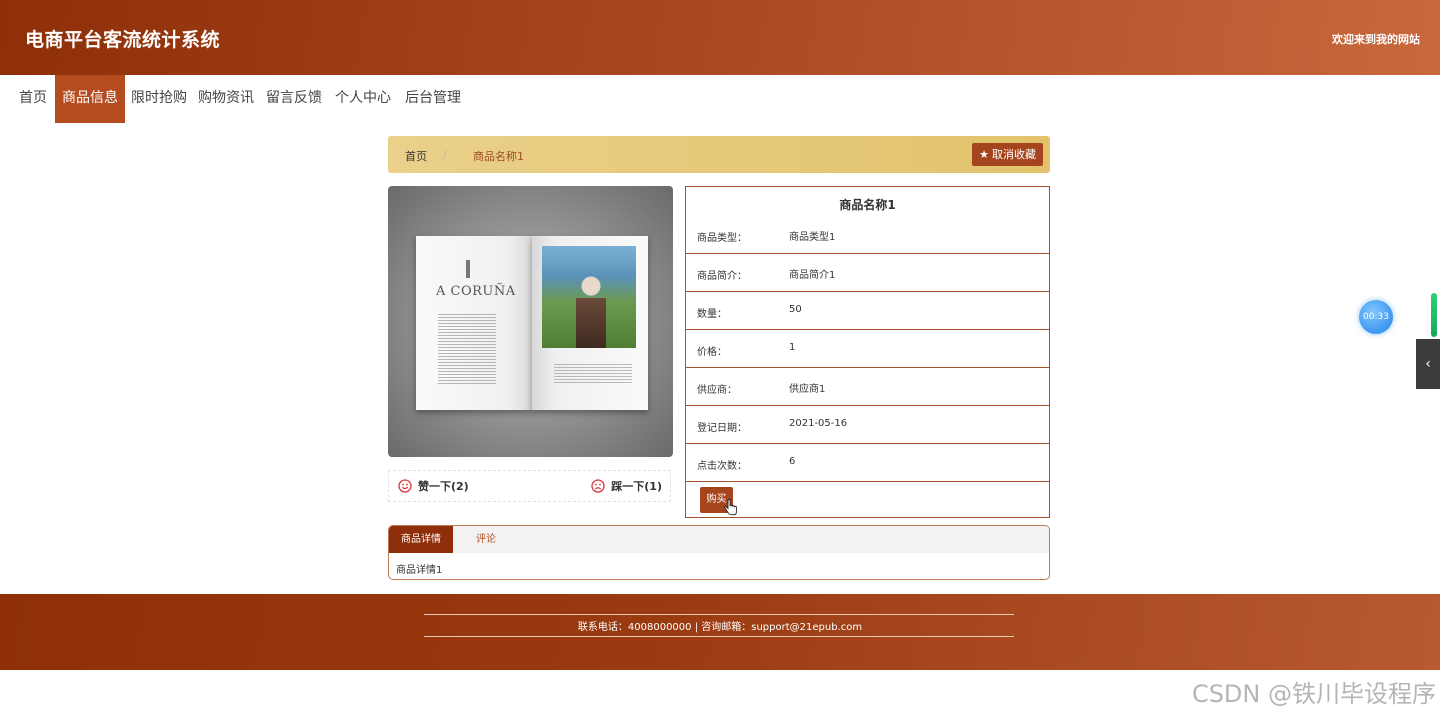 The height and width of the screenshot is (717, 1440). I want to click on info-label: 登记日期：, so click(722, 428).